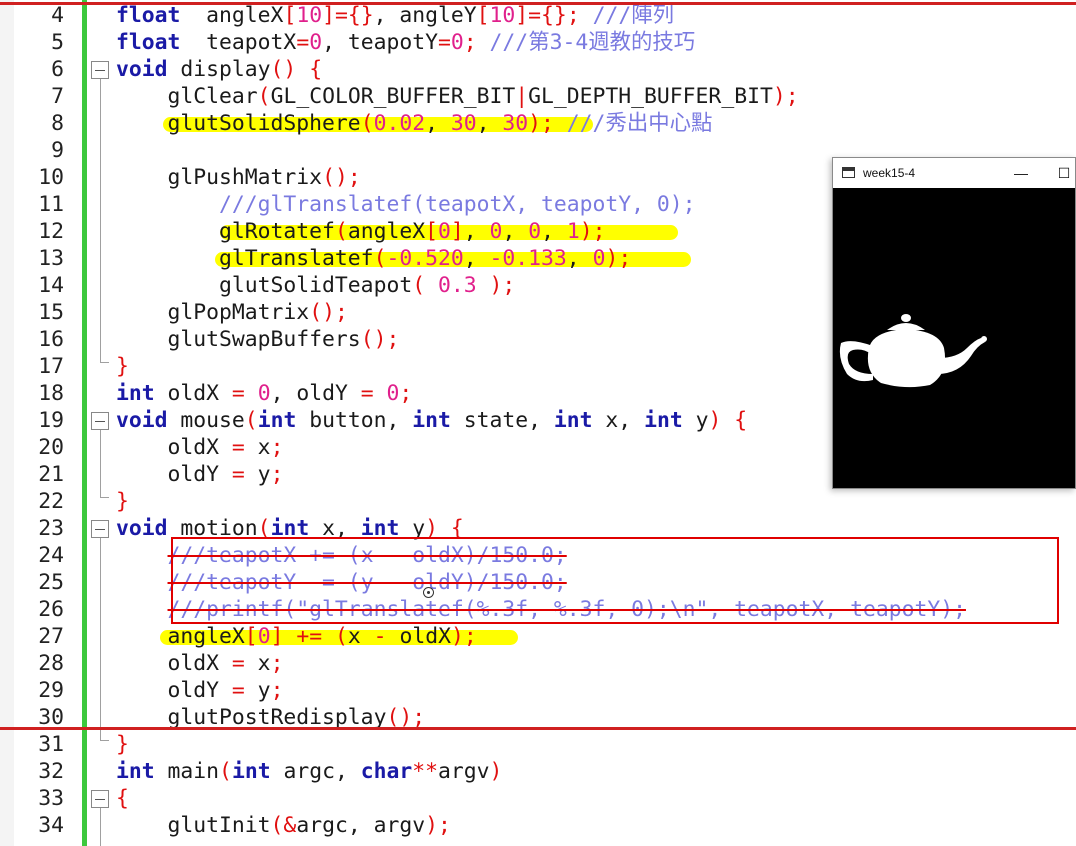 This screenshot has height=846, width=1076. I want to click on code-text: float teapotX=0, teapotY=0; ///第3-4週教的技巧, so click(405, 42).